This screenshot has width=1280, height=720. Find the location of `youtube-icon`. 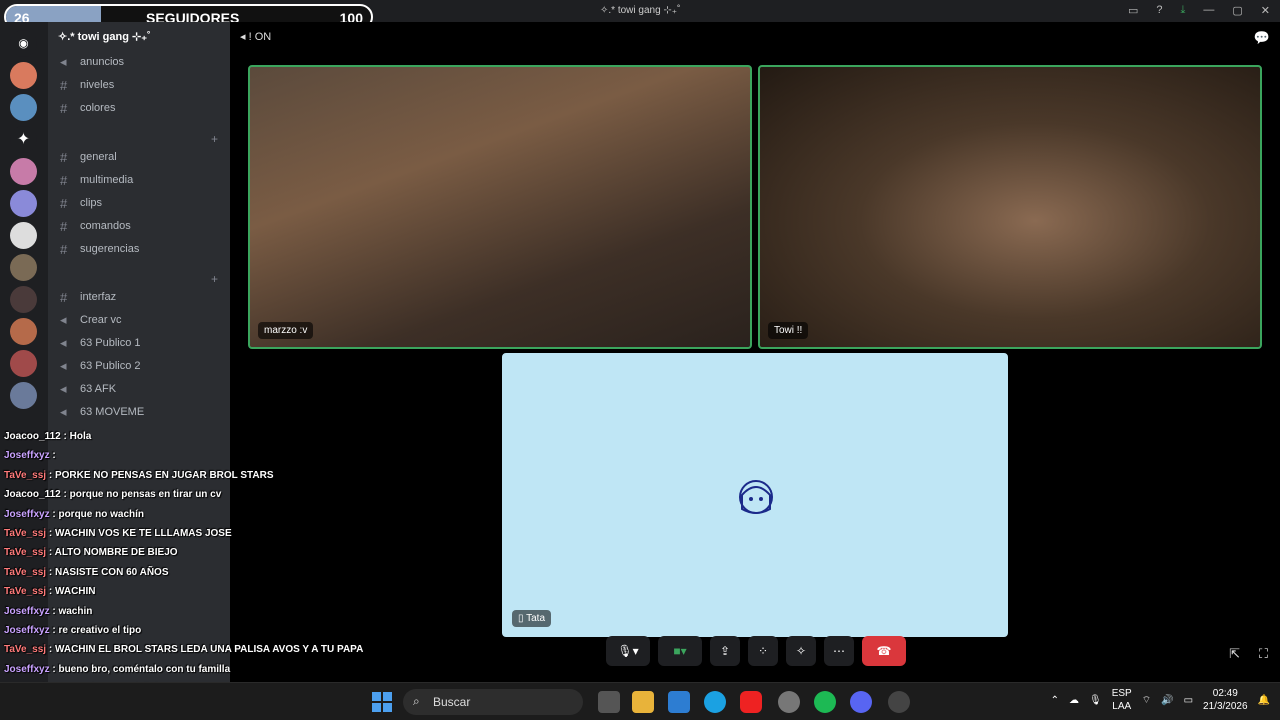

youtube-icon is located at coordinates (751, 702).